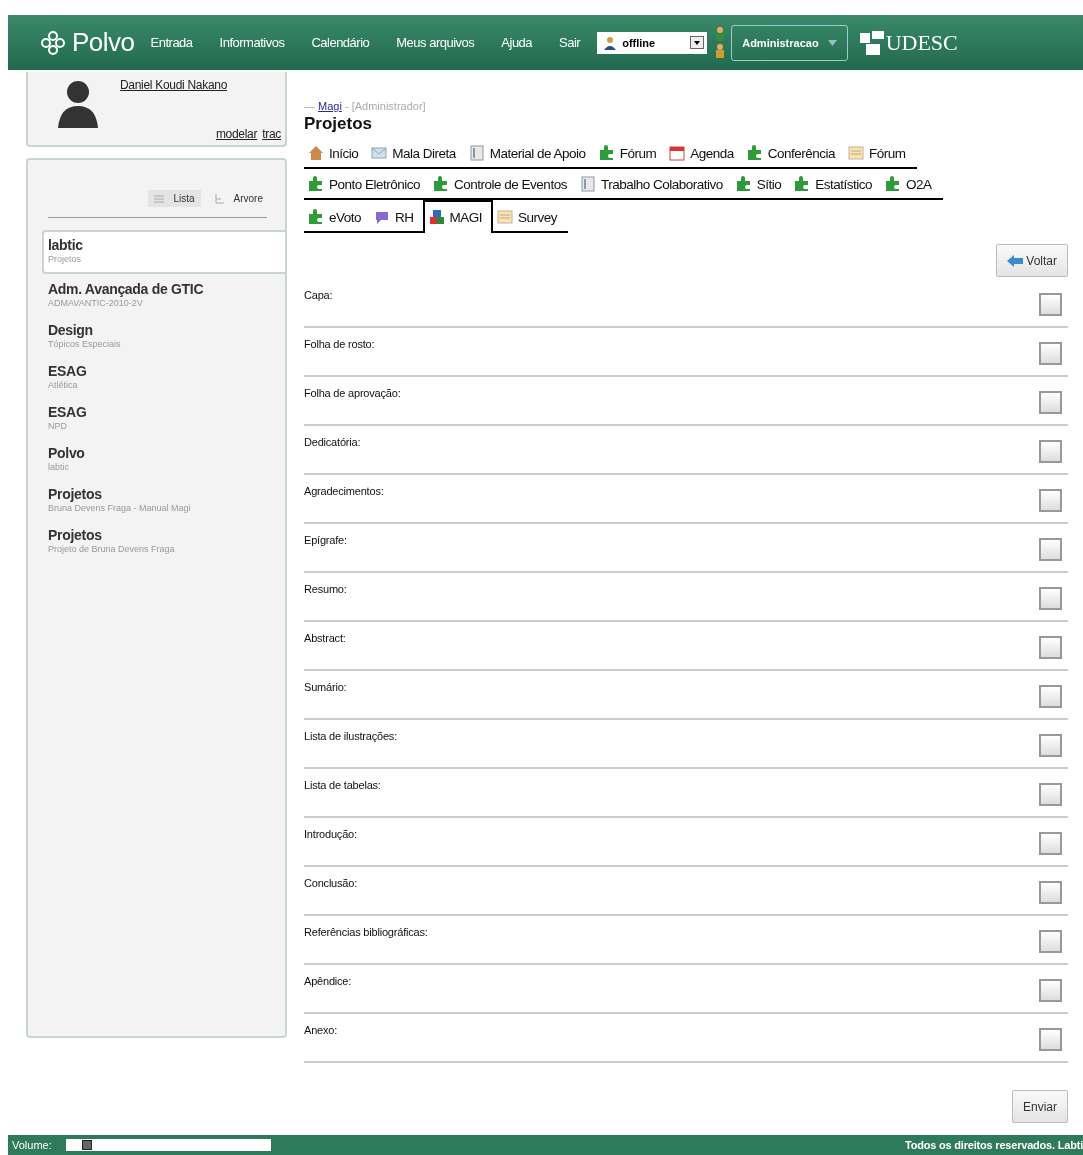 This screenshot has height=1155, width=1083. Describe the element at coordinates (337, 216) in the screenshot. I see `tab: eVoto` at that location.